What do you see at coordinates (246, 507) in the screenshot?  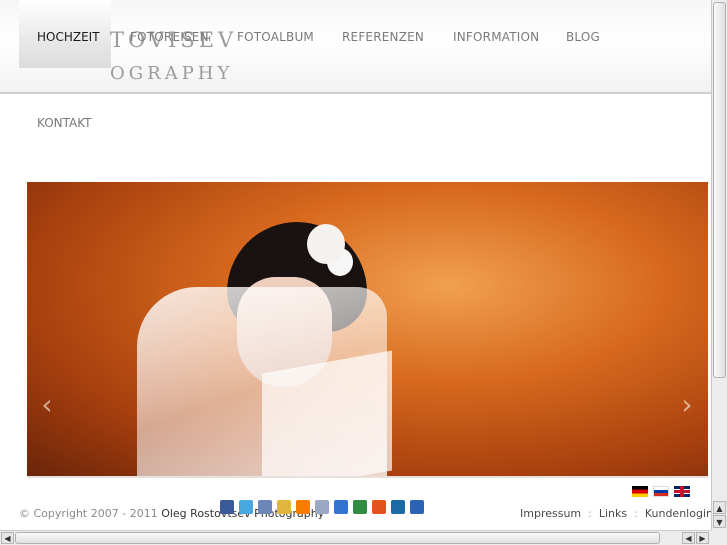 I see `twitter-icon` at bounding box center [246, 507].